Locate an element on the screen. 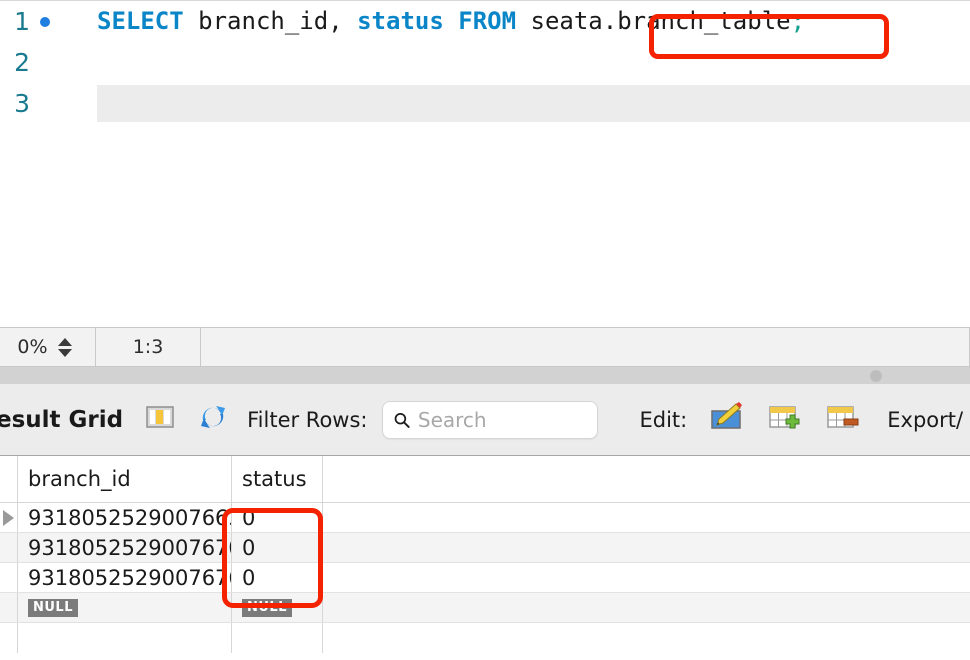  breakpoint-dot-icon is located at coordinates (45, 22).